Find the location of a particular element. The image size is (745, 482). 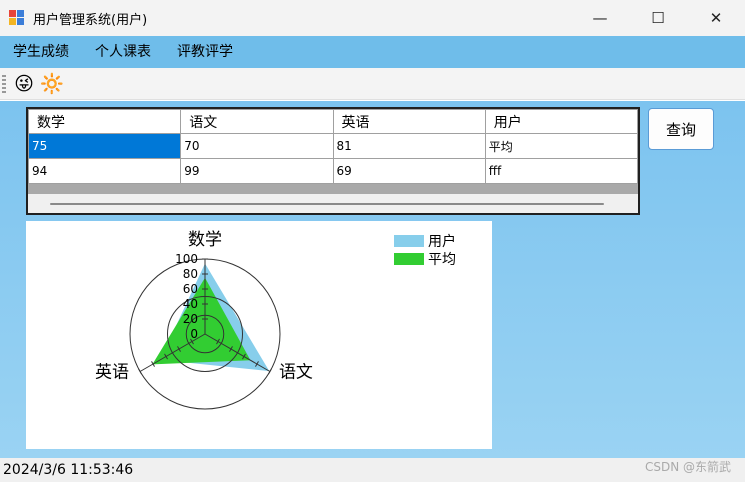

axis-label: 数学 is located at coordinates (205, 240).